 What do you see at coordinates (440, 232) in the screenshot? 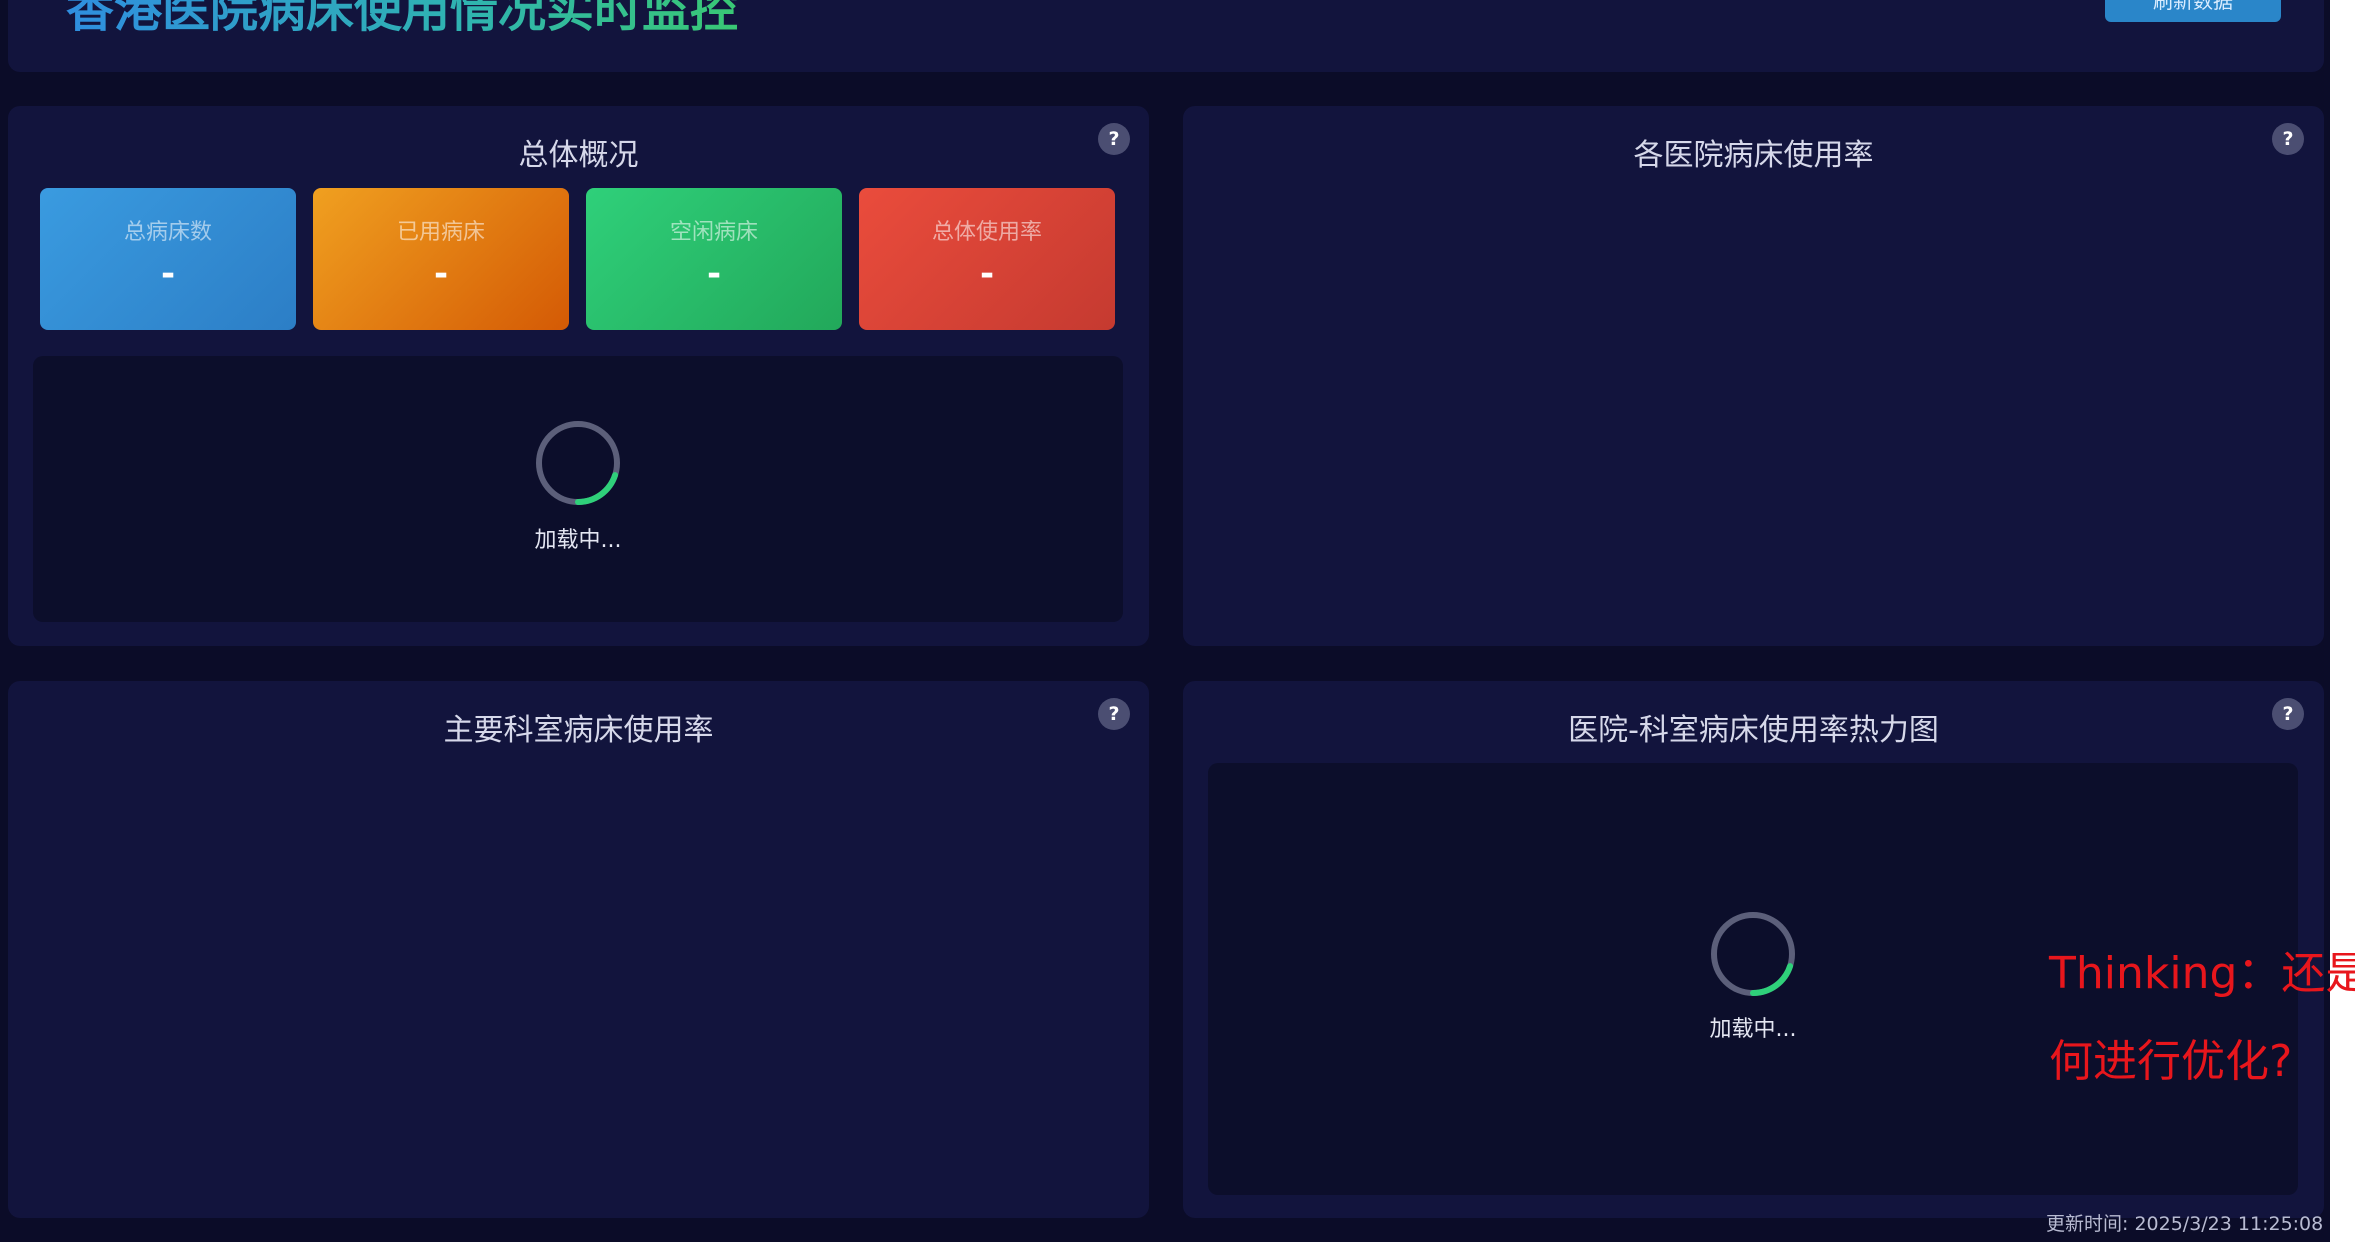
I see `stat-label: 已用病床` at bounding box center [440, 232].